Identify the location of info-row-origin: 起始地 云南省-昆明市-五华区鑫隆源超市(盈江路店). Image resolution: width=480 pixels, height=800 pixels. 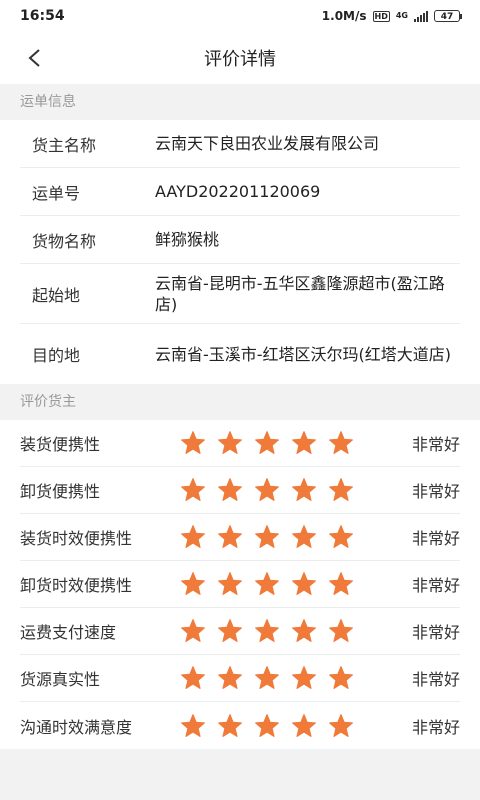
(240, 294).